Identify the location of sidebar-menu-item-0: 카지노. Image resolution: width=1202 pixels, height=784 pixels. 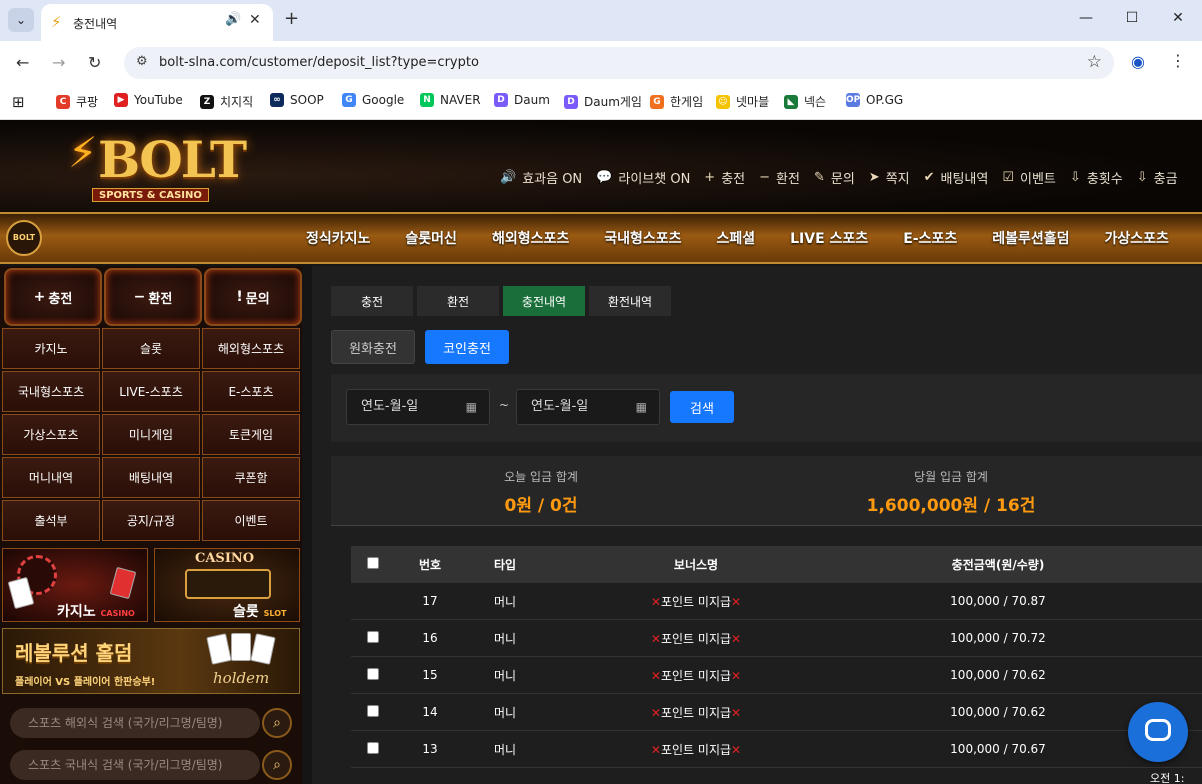
(51, 348).